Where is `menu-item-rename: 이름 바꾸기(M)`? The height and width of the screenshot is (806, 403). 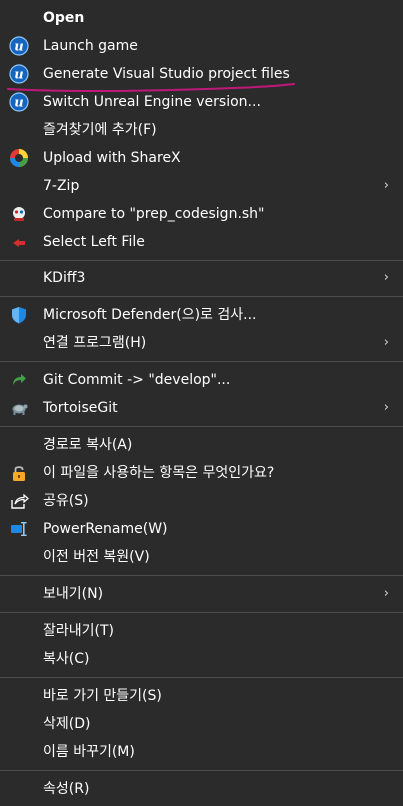 menu-item-rename: 이름 바꾸기(M) is located at coordinates (201, 752).